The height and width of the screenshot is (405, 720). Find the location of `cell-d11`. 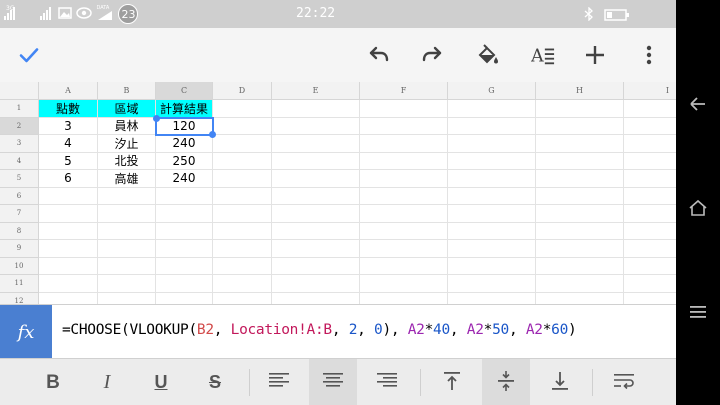

cell-d11 is located at coordinates (242, 284).